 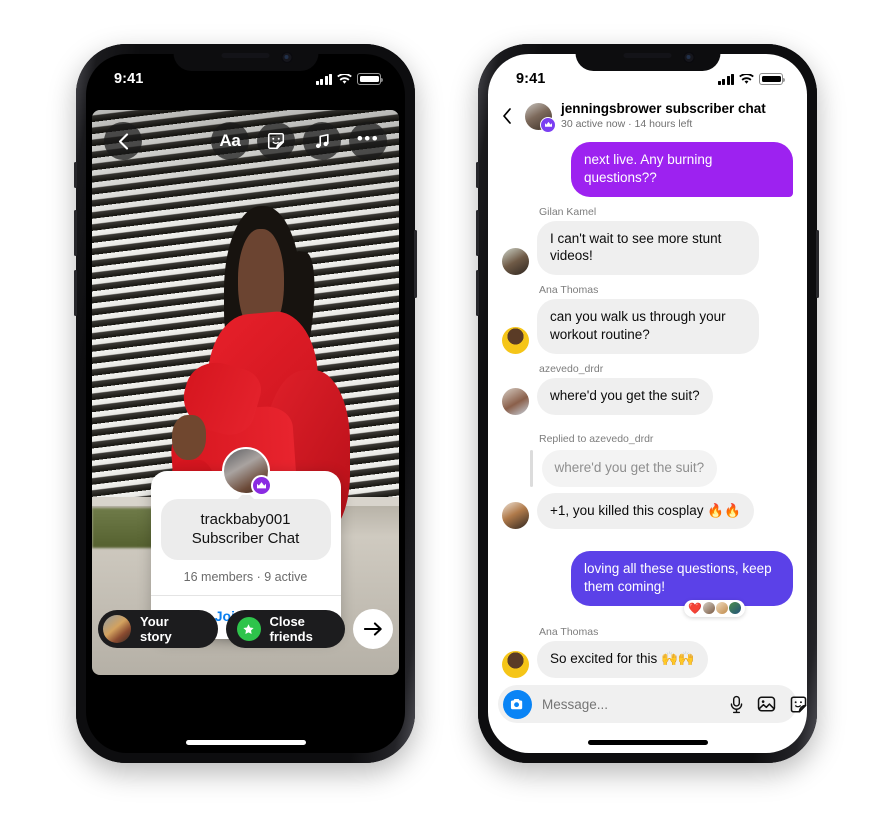 I want to click on close-friends-button: Close friends, so click(x=285, y=629).